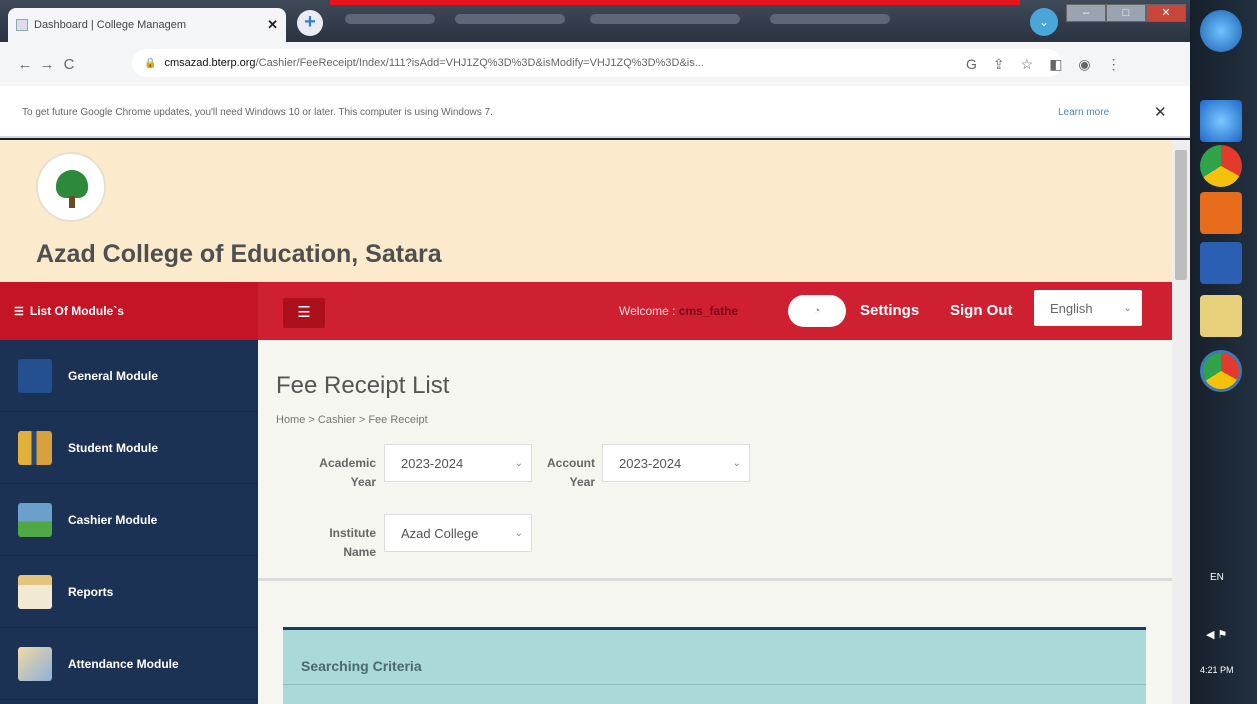 This screenshot has width=1257, height=704. What do you see at coordinates (971, 64) in the screenshot?
I see `google-lens-icon: G` at bounding box center [971, 64].